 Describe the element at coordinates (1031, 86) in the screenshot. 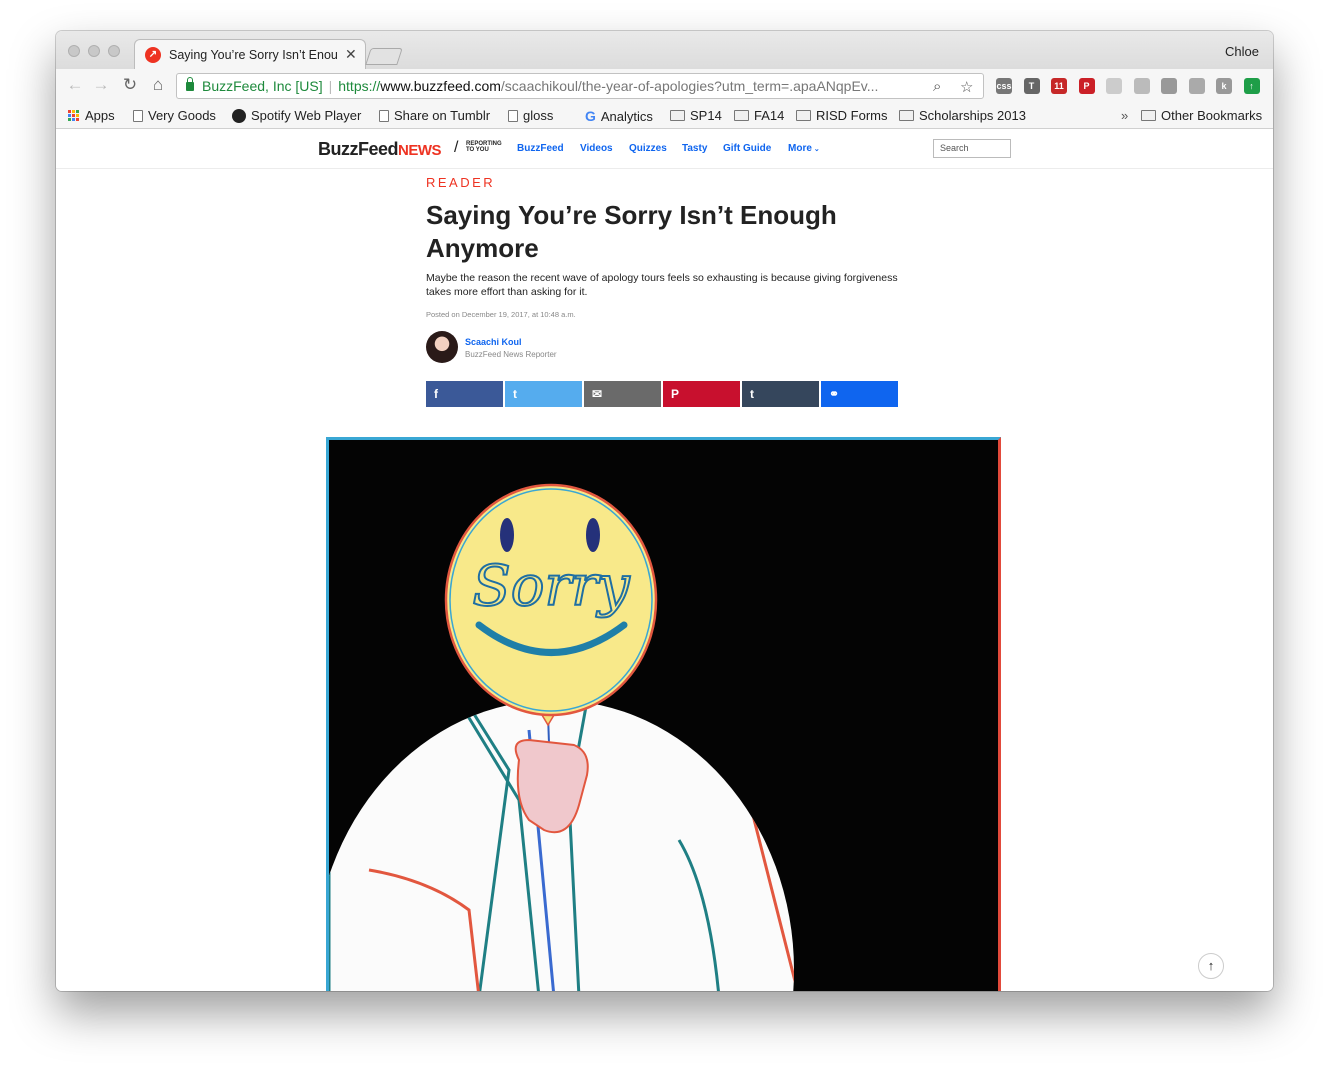

I see `text-icon: T` at that location.